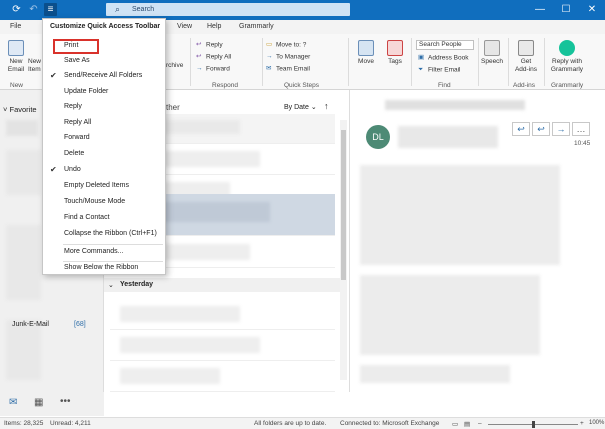  What do you see at coordinates (57, 324) in the screenshot?
I see `folder-junk: Junk-E-Mail [68]` at bounding box center [57, 324].